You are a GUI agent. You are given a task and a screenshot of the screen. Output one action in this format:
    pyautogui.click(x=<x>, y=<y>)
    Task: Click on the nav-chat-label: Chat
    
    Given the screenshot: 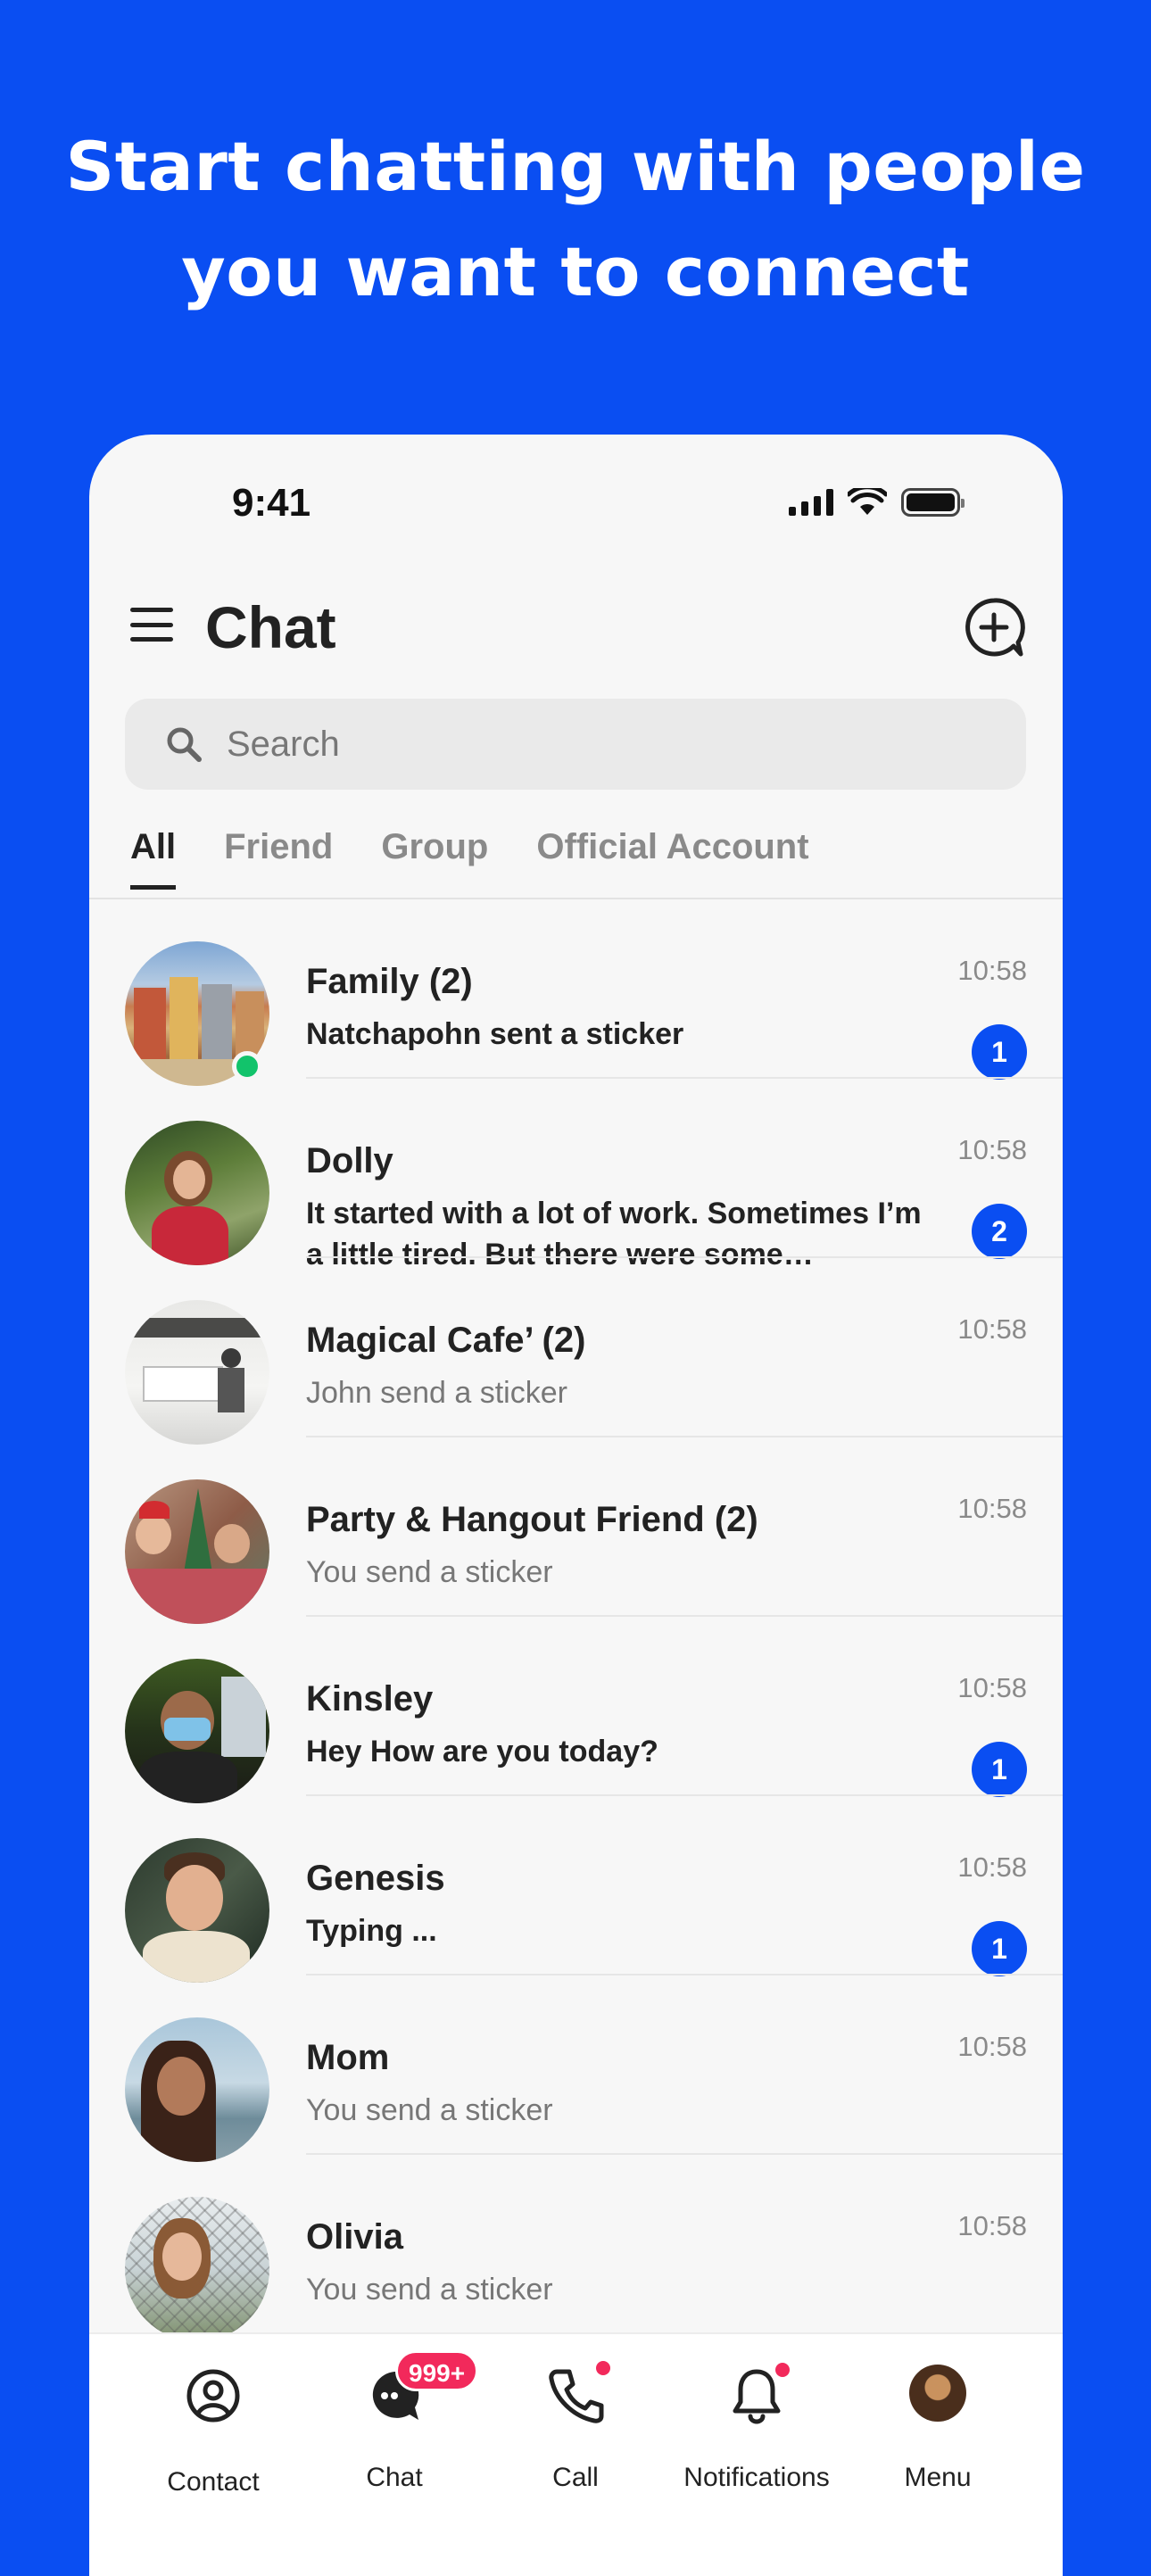 What is the action you would take?
    pyautogui.click(x=394, y=2477)
    